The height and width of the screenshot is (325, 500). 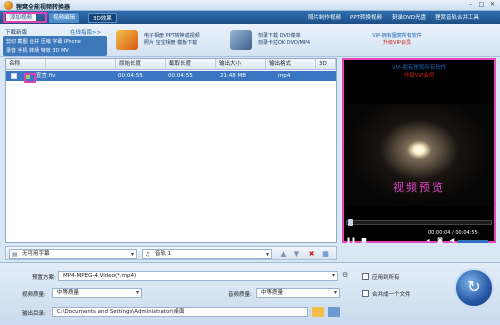 I want to click on preview-vip-note: VIP-拥有狸窝所有软件 升级VIP会员, so click(x=419, y=72).